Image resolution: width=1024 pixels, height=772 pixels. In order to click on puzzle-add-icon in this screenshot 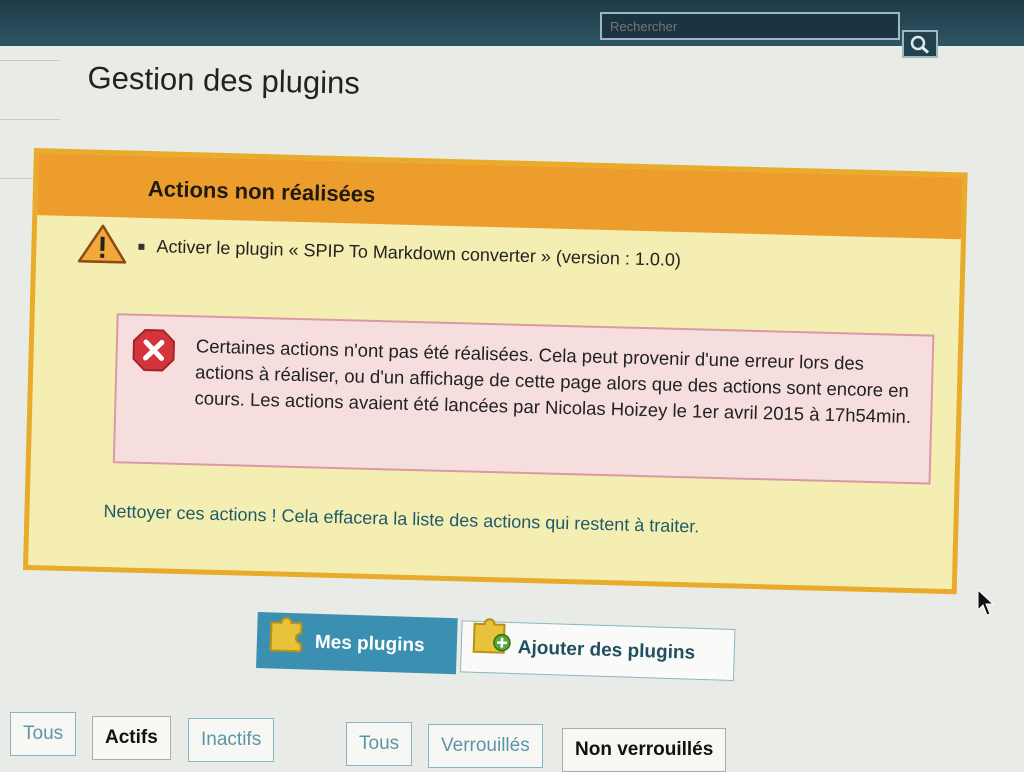, I will do `click(491, 633)`.